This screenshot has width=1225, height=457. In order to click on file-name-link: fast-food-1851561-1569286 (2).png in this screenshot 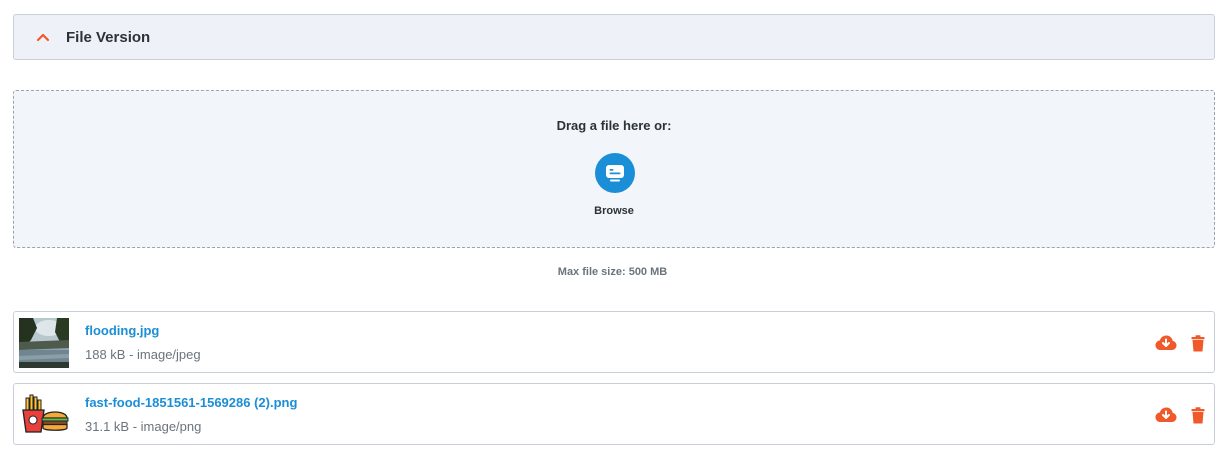, I will do `click(191, 402)`.